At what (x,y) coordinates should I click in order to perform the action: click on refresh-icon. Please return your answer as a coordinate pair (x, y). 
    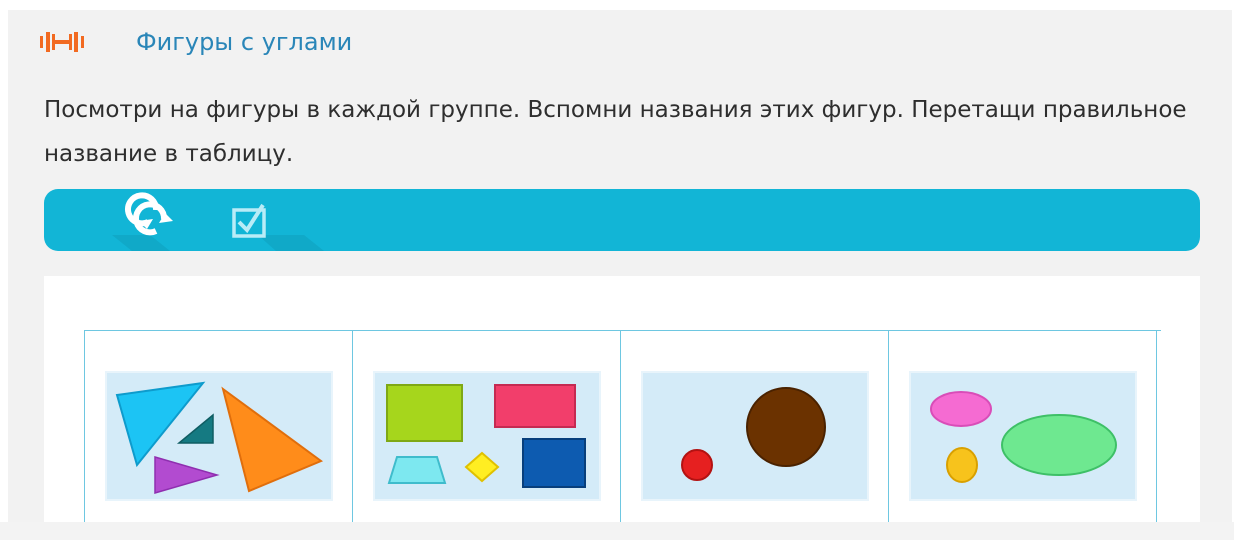
    Looking at the image, I should click on (142, 221).